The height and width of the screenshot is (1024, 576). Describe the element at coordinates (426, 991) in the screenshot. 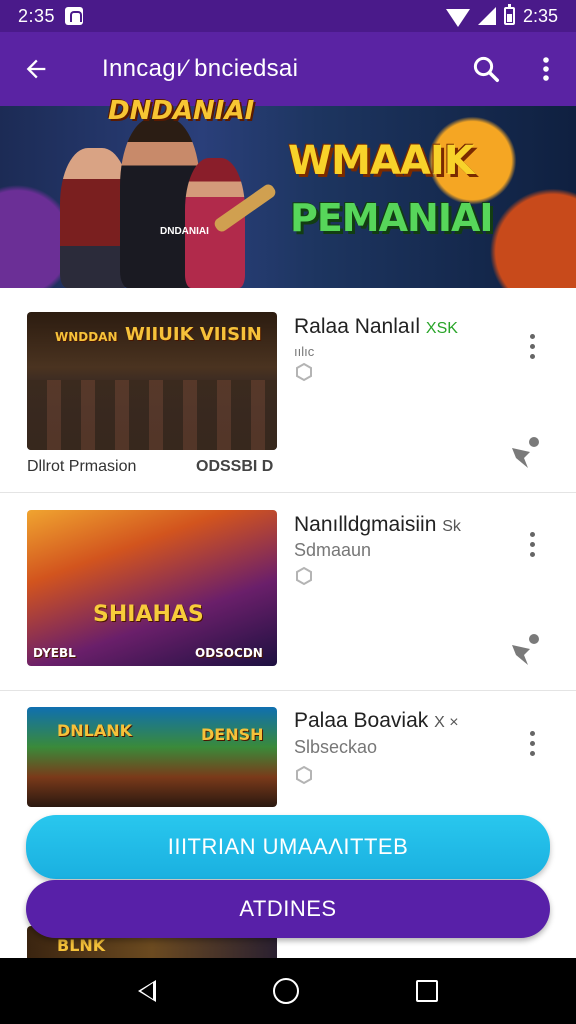

I see `nav-recents-icon` at that location.